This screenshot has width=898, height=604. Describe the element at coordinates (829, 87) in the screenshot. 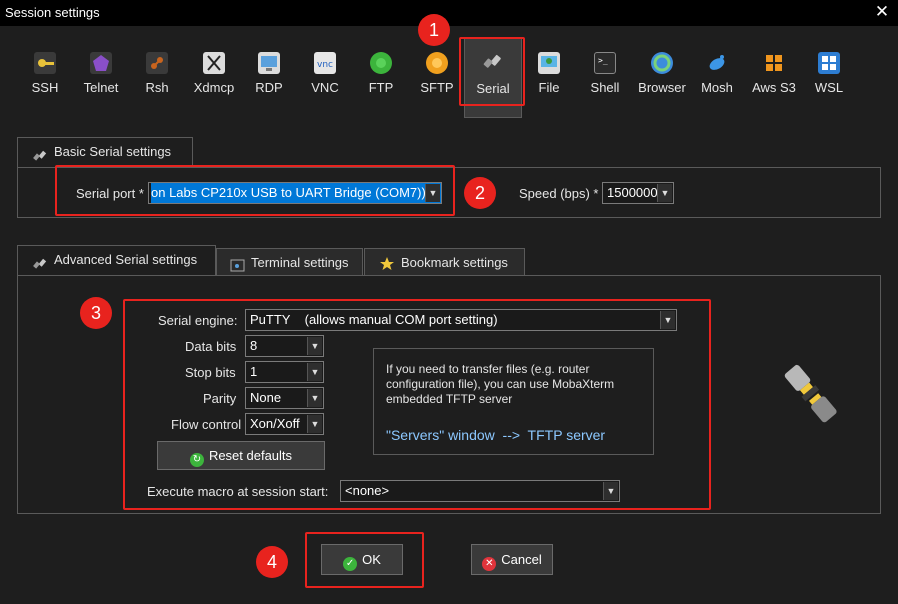

I see `session-type-label: WSL` at that location.